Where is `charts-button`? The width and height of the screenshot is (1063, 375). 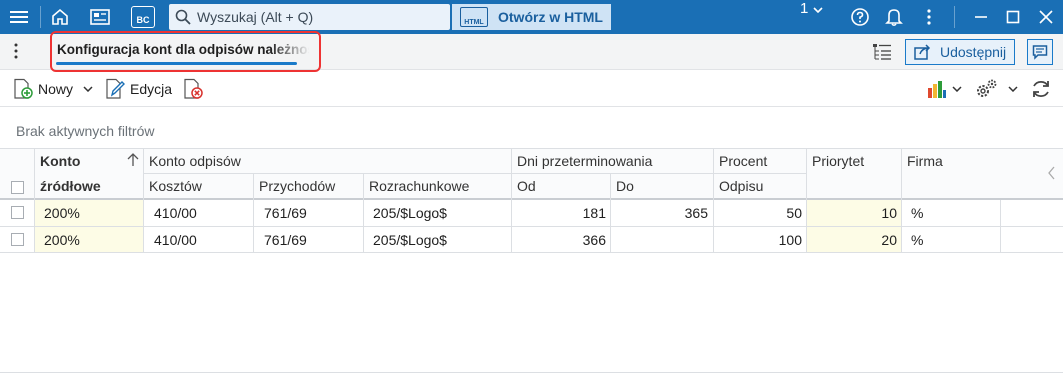 charts-button is located at coordinates (944, 89).